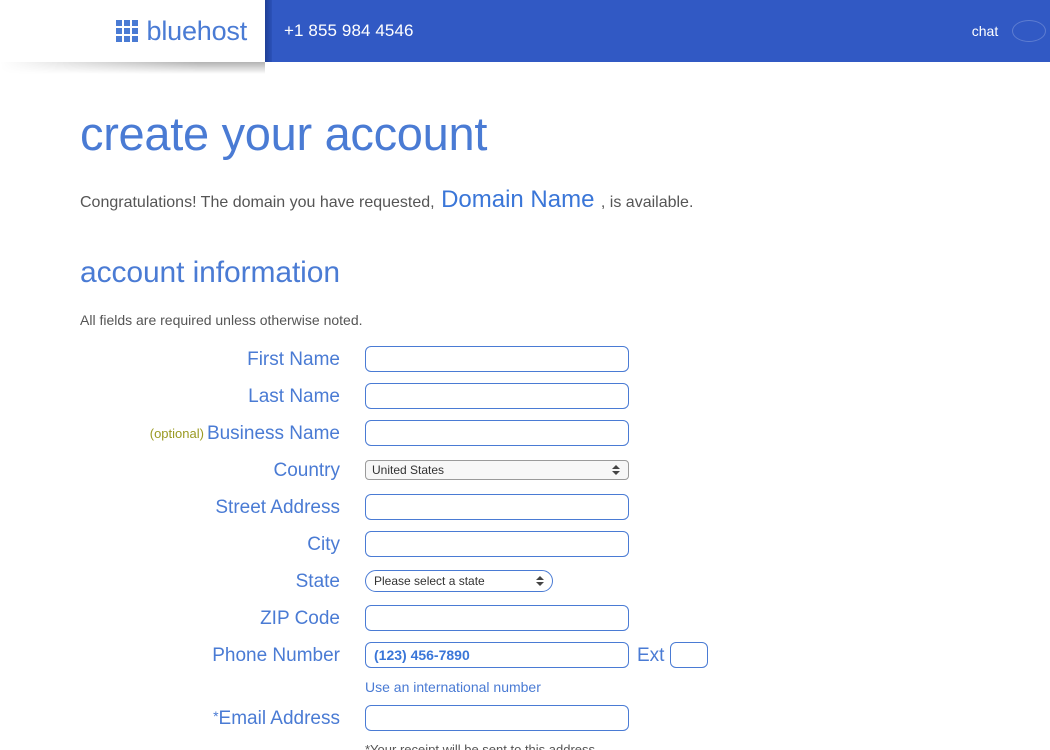 This screenshot has width=1050, height=750. Describe the element at coordinates (210, 272) in the screenshot. I see `section-title-account-information: account information` at that location.